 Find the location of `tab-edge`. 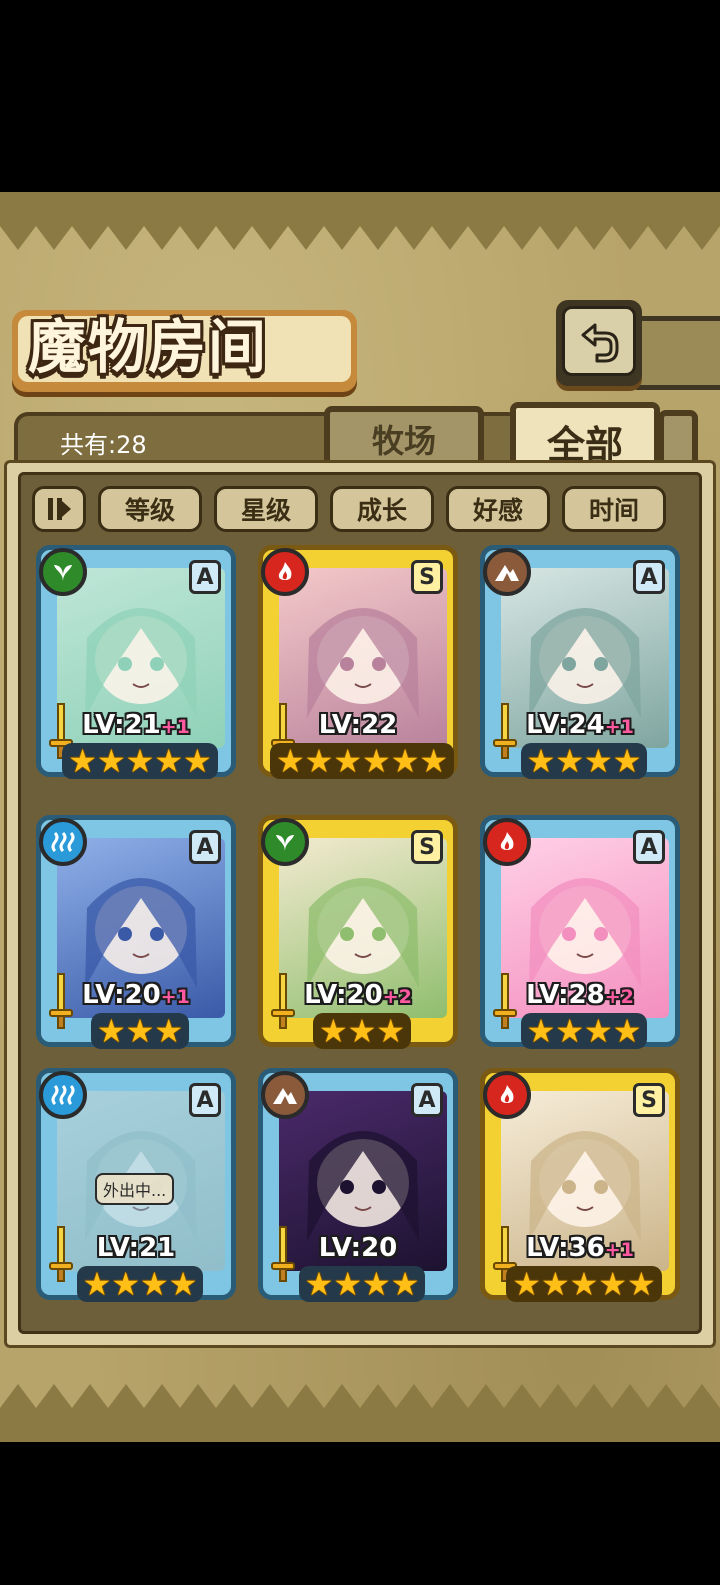

tab-edge is located at coordinates (678, 438).